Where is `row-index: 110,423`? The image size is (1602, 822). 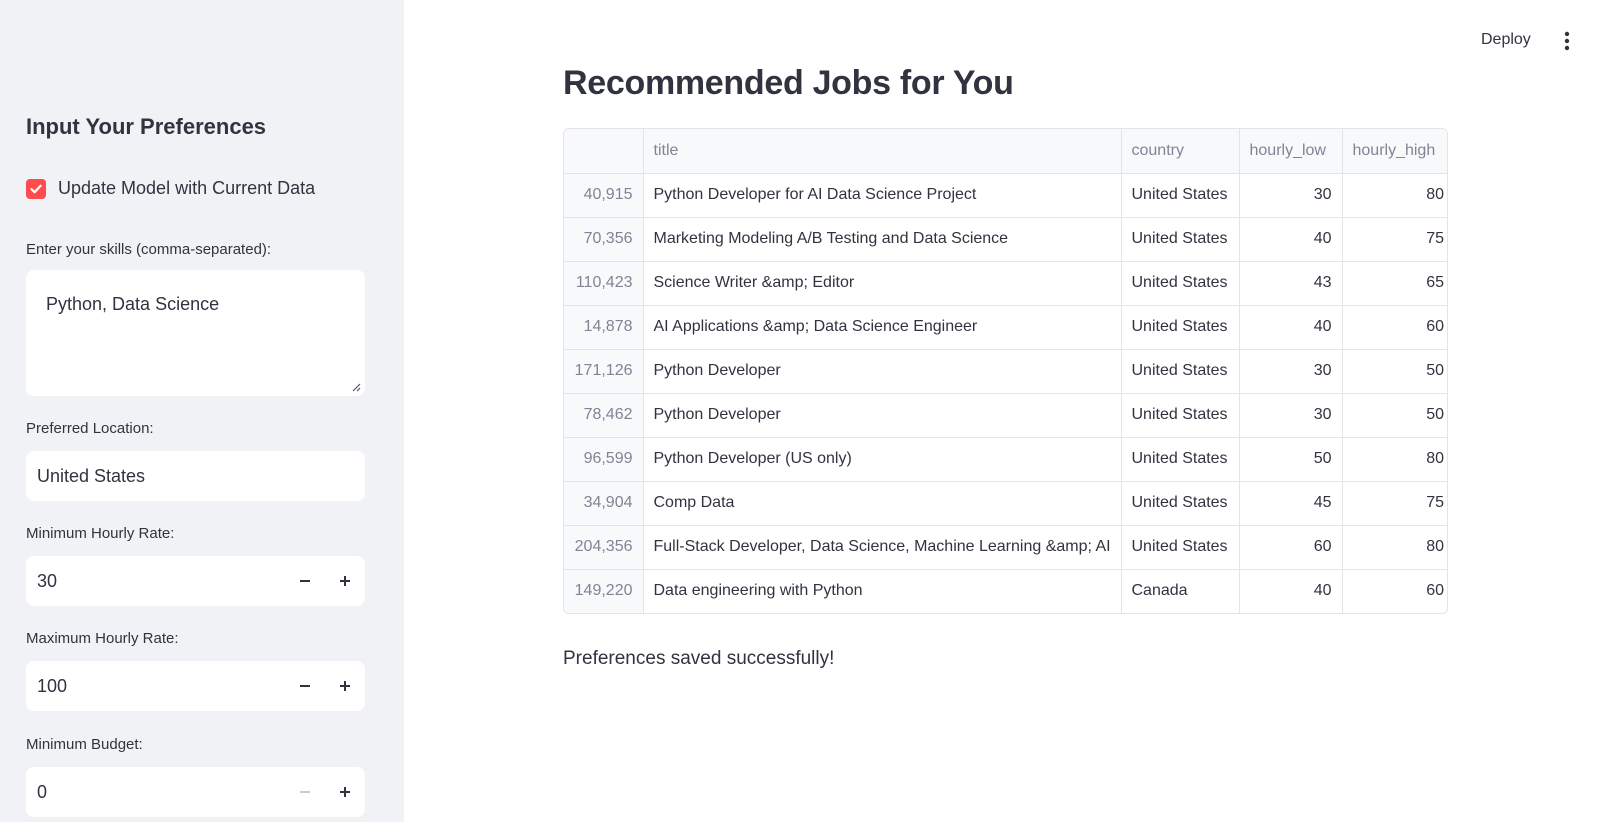
row-index: 110,423 is located at coordinates (604, 283).